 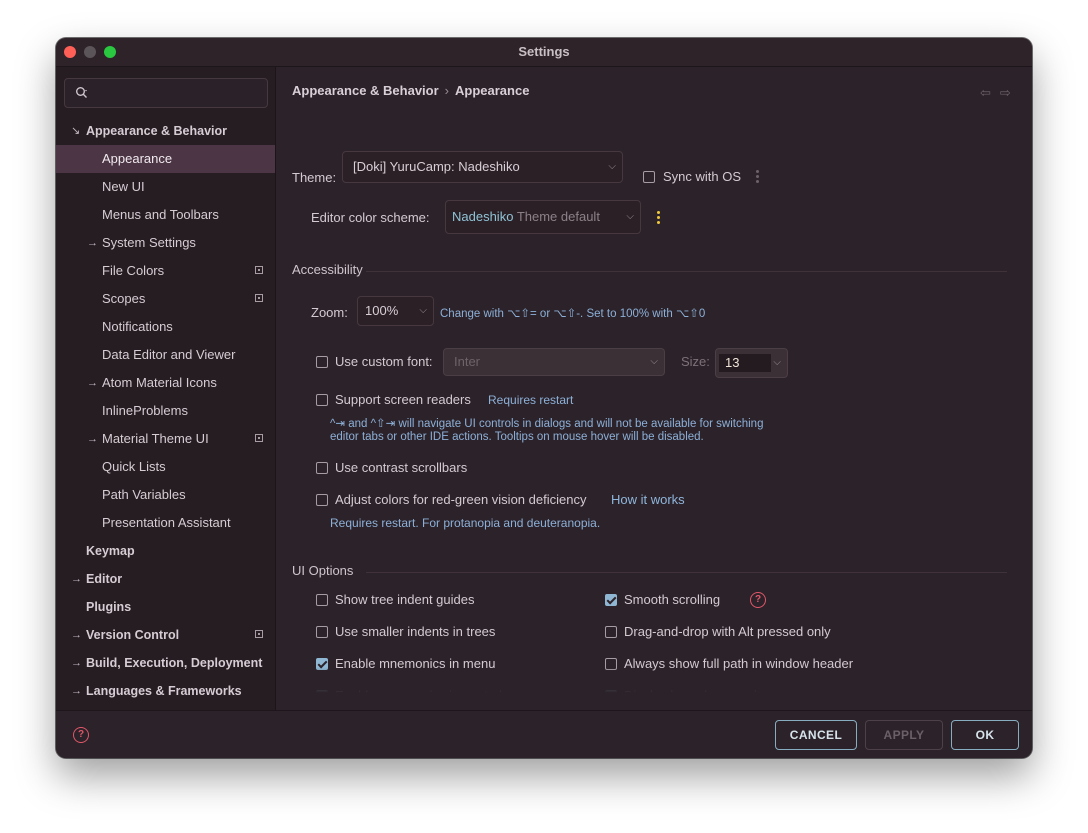 What do you see at coordinates (75, 131) in the screenshot?
I see `expanded-arrow-icon: ↘` at bounding box center [75, 131].